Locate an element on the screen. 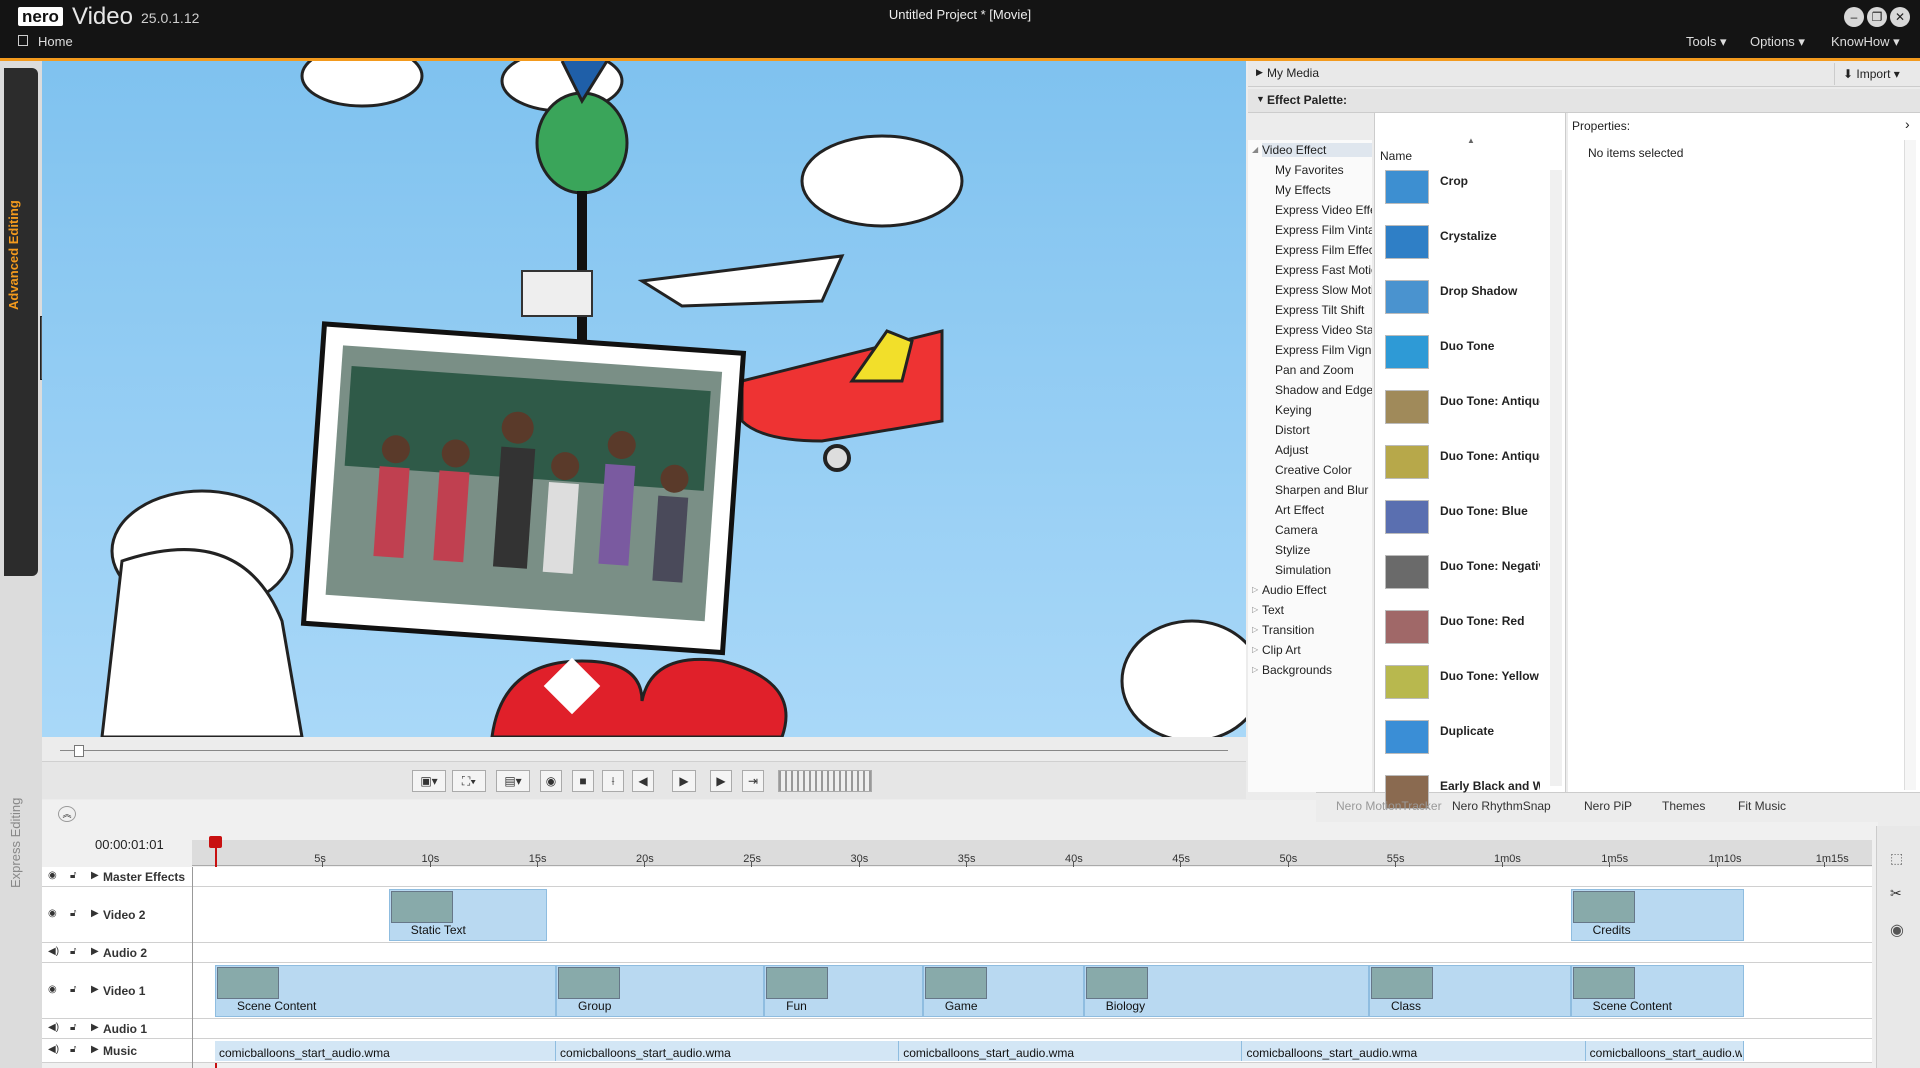 The width and height of the screenshot is (1920, 1068). scrubber-handle is located at coordinates (79, 751).